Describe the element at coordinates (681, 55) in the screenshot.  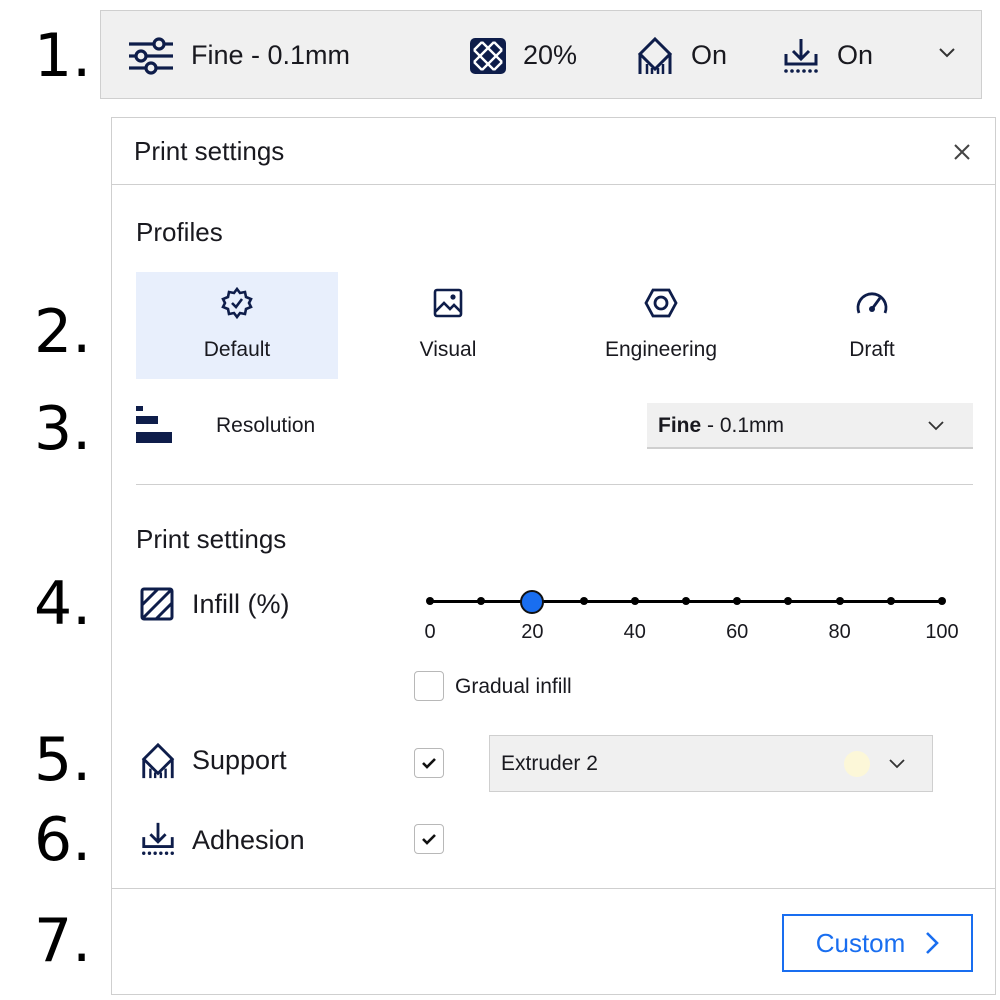
I see `summary-support: On` at that location.